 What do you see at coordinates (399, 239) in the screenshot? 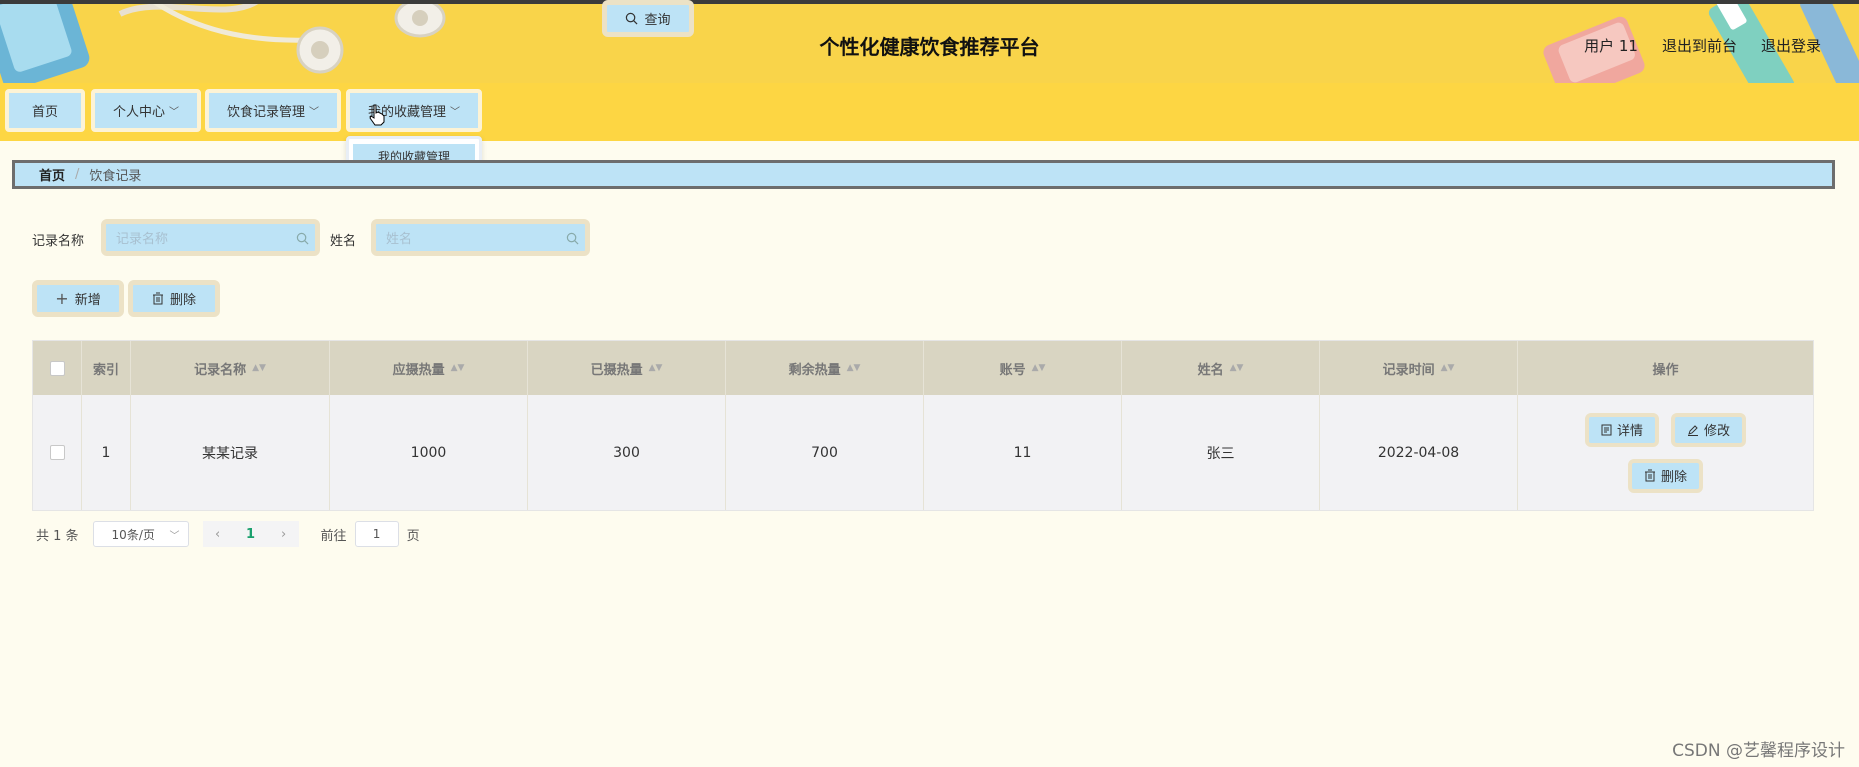
I see `name-placeholder: 姓名` at bounding box center [399, 239].